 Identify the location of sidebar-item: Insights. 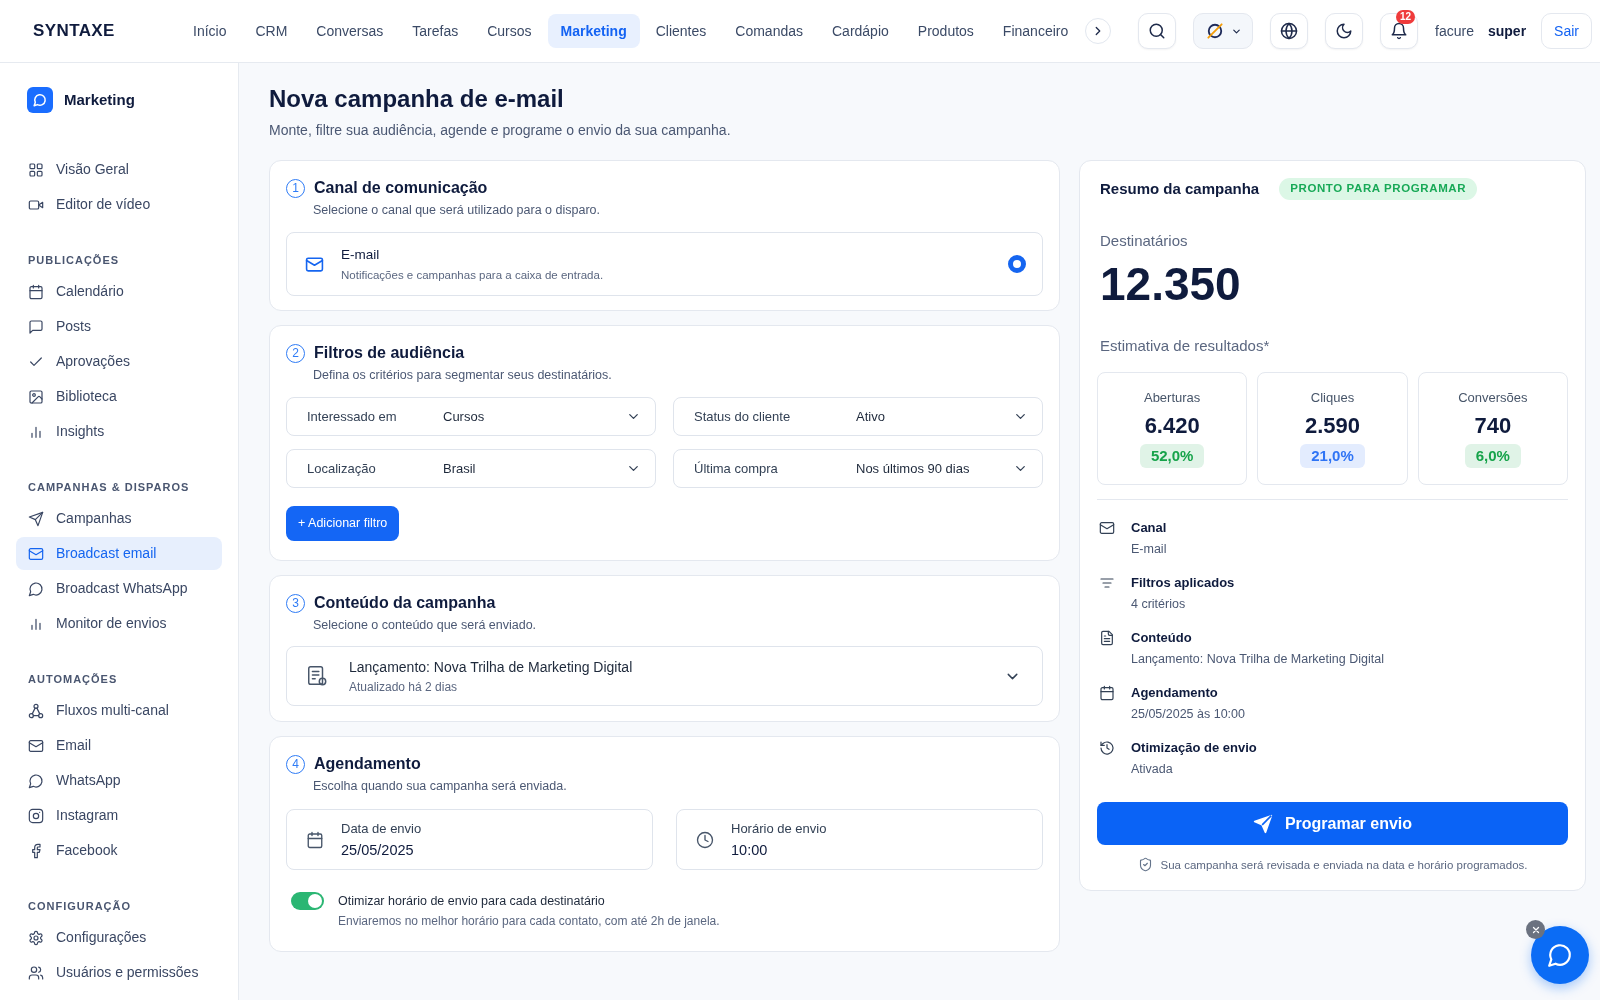
(119, 431).